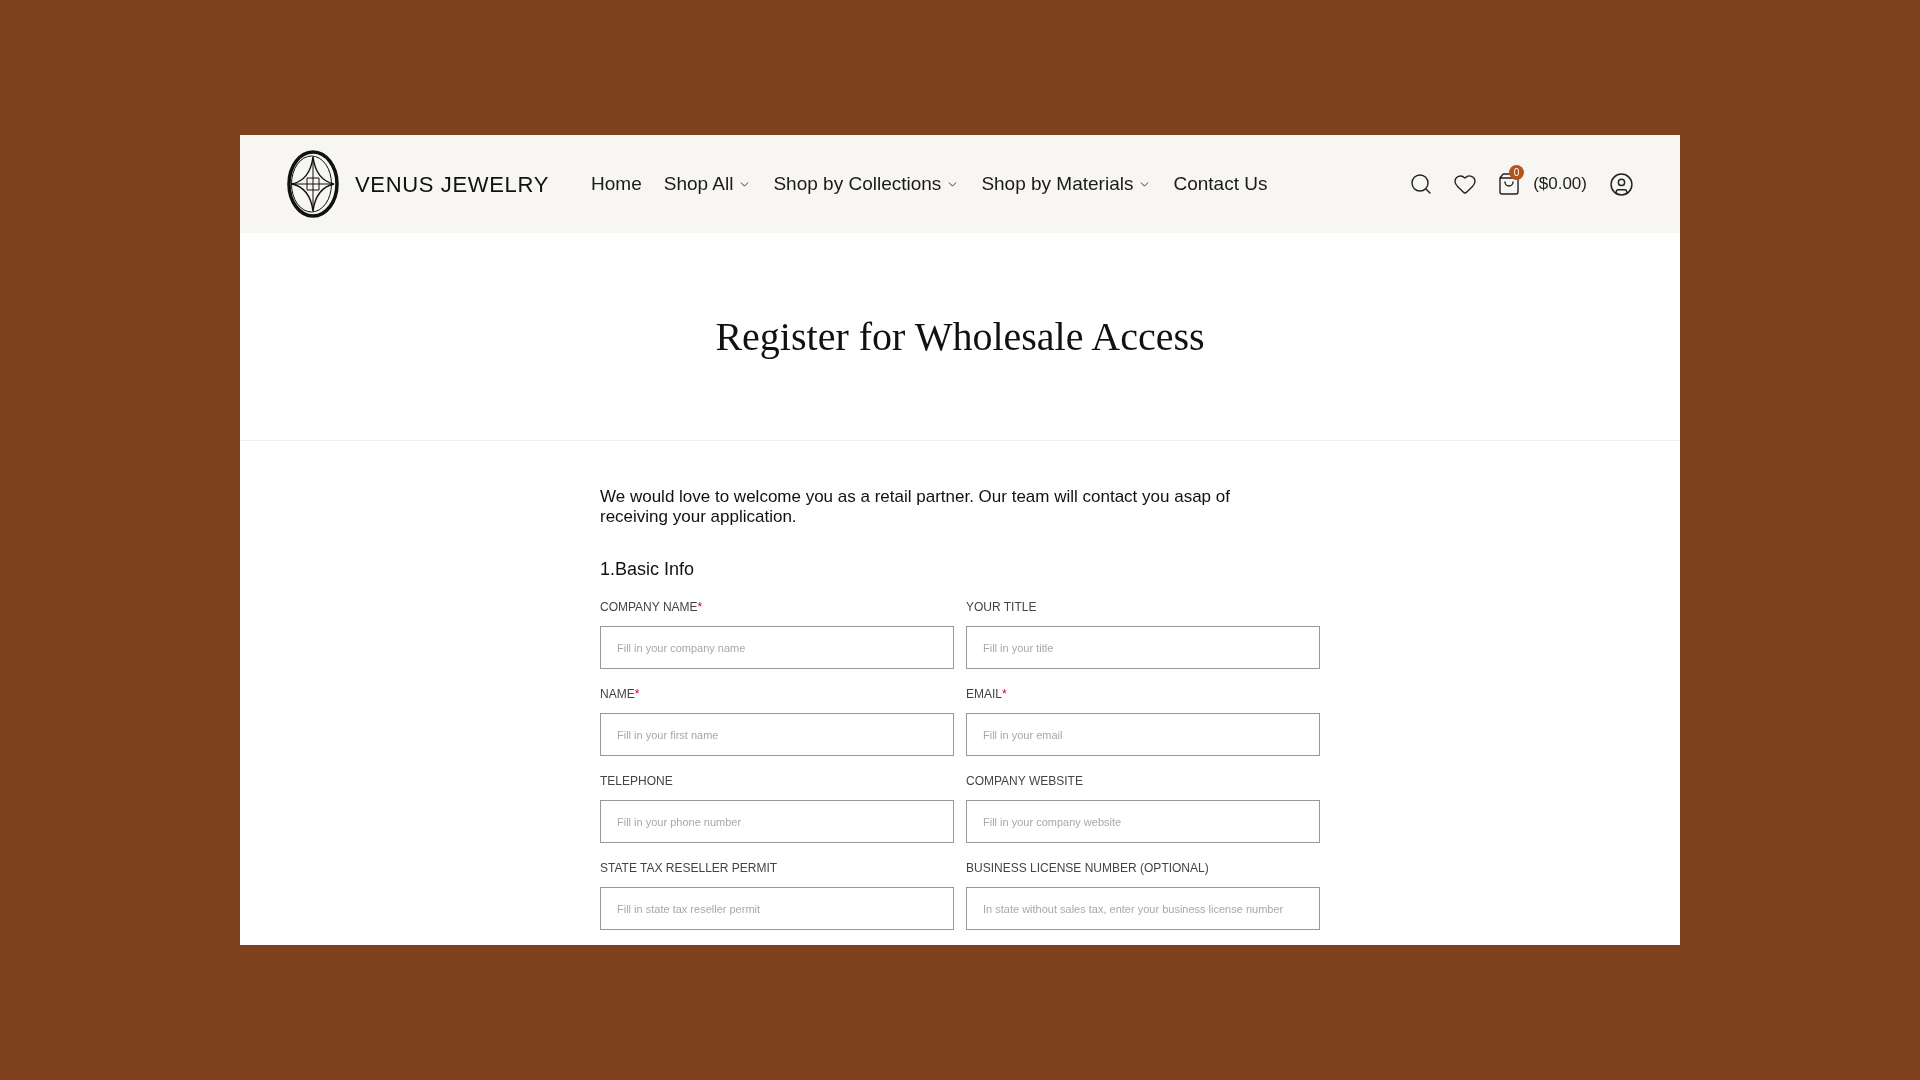  What do you see at coordinates (707, 184) in the screenshot?
I see `nav-link: Shop All` at bounding box center [707, 184].